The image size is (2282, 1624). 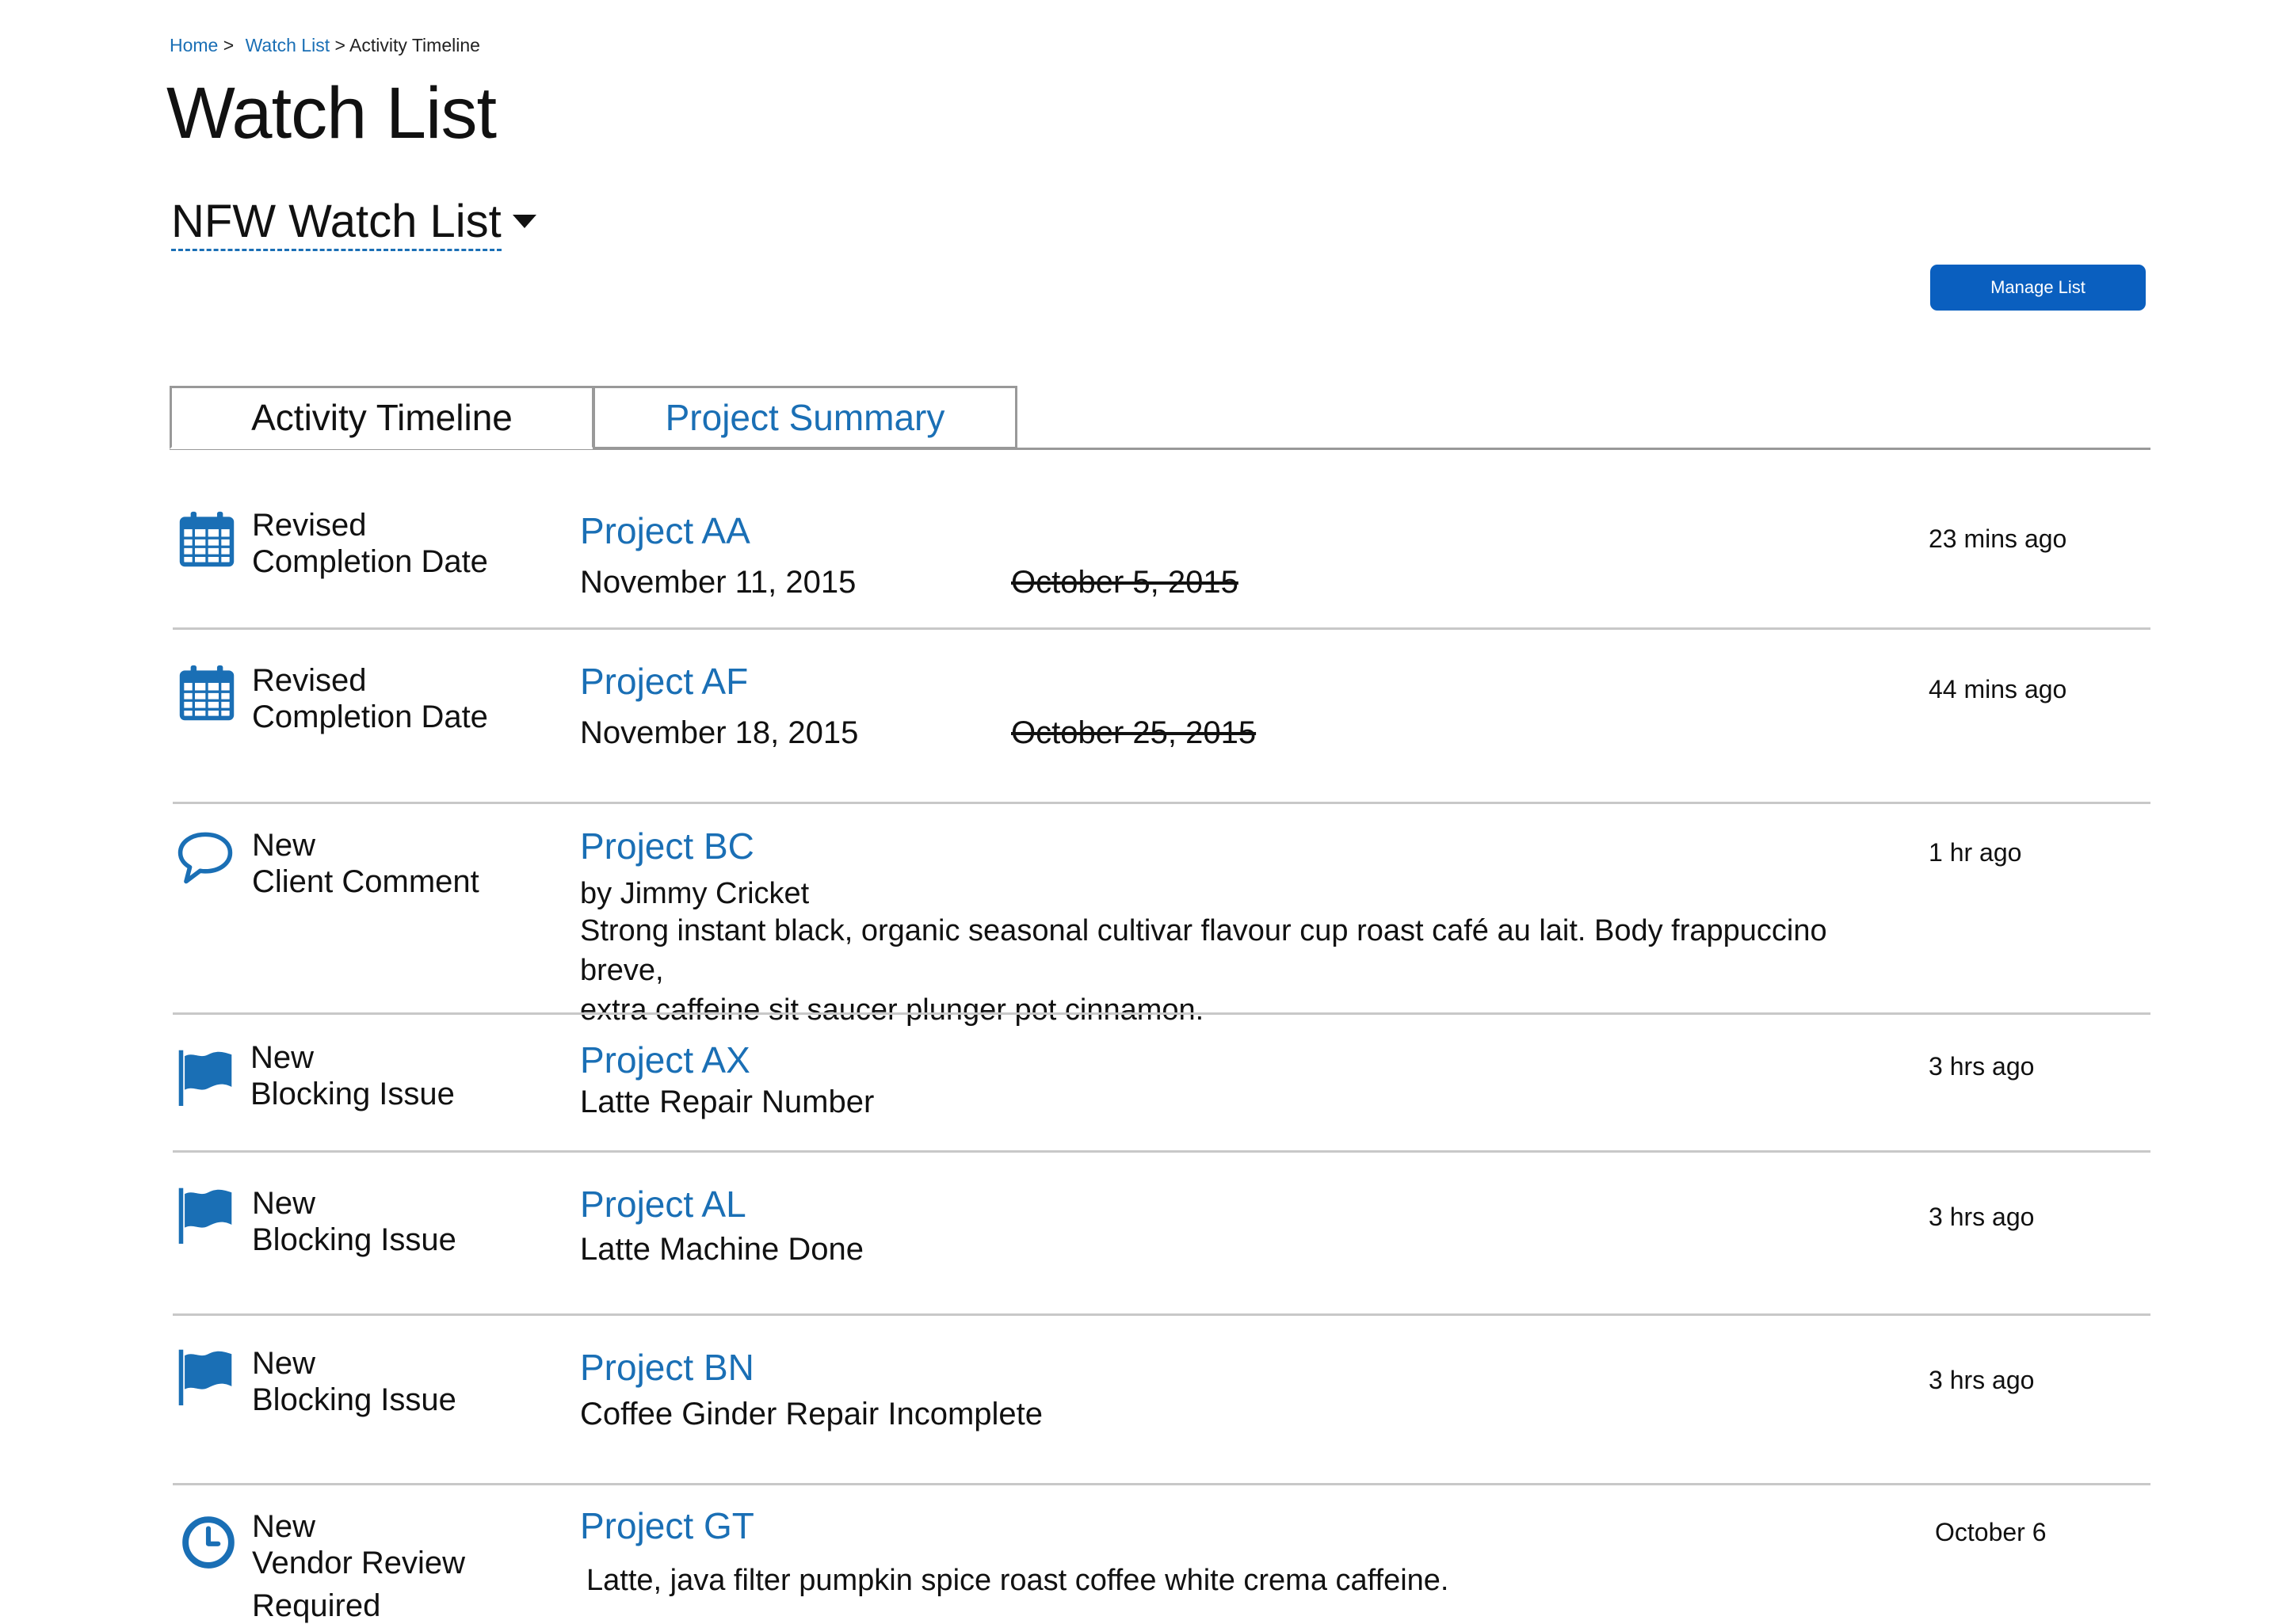 I want to click on time-ago: 1 hr ago, so click(x=1975, y=853).